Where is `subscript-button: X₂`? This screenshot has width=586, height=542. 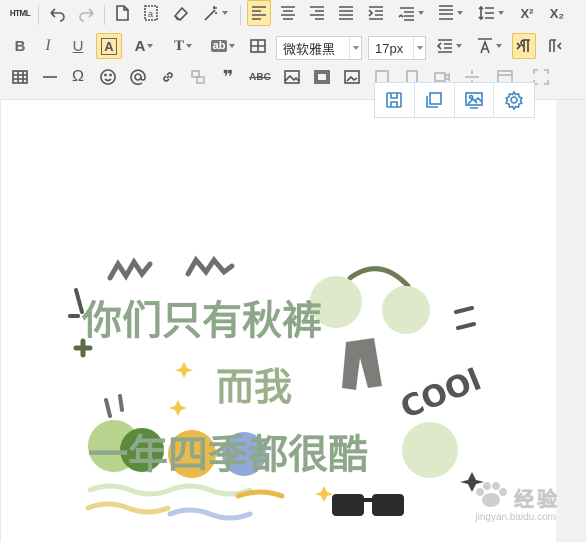 subscript-button: X₂ is located at coordinates (557, 13).